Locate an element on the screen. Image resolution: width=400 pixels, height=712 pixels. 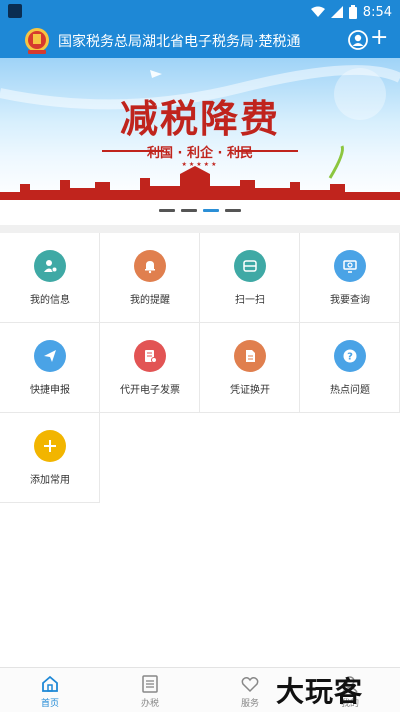
watermark-text: 大玩客 is located at coordinates (320, 691).